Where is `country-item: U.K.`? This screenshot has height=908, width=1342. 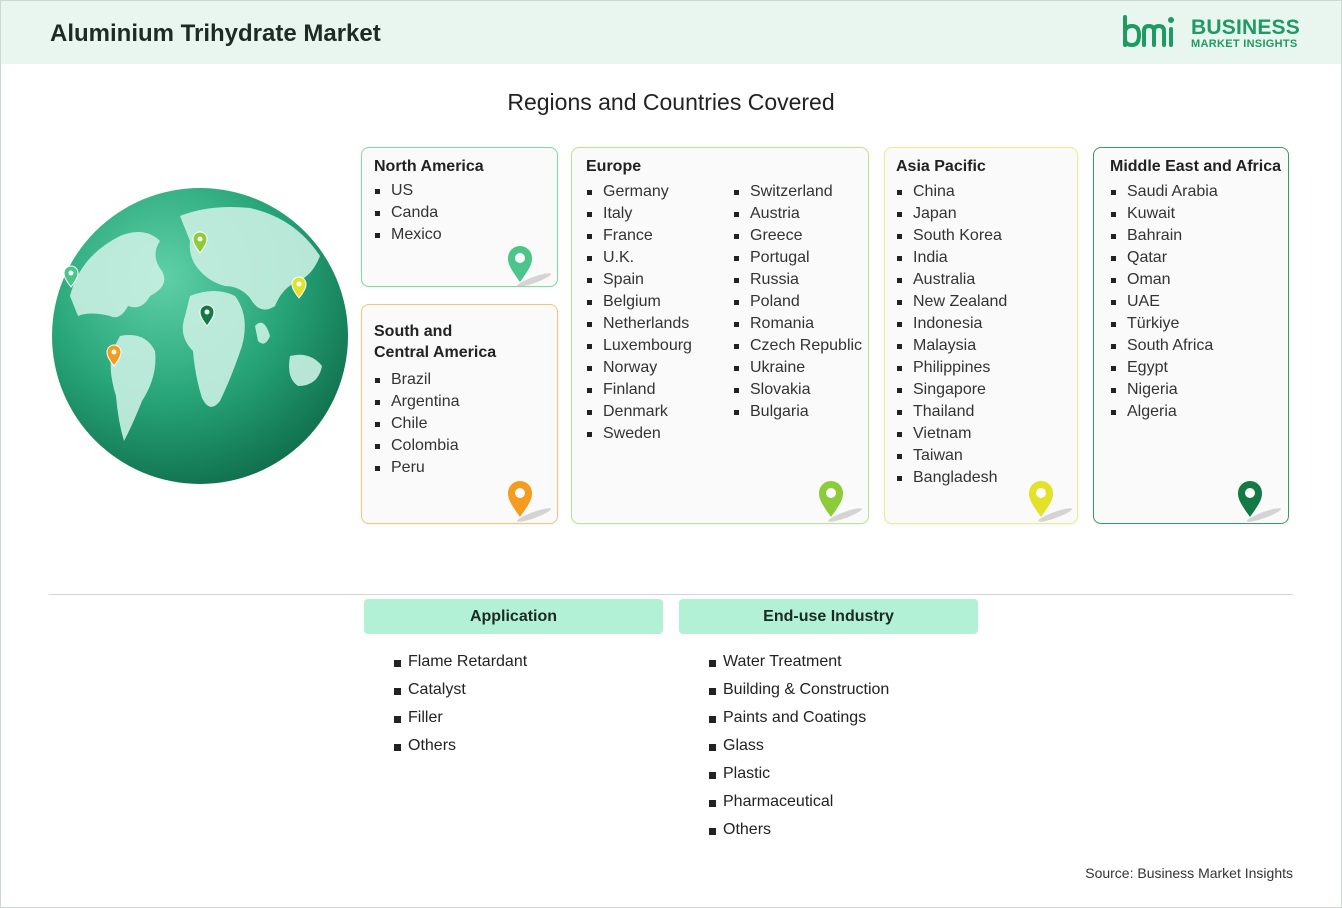 country-item: U.K. is located at coordinates (639, 258).